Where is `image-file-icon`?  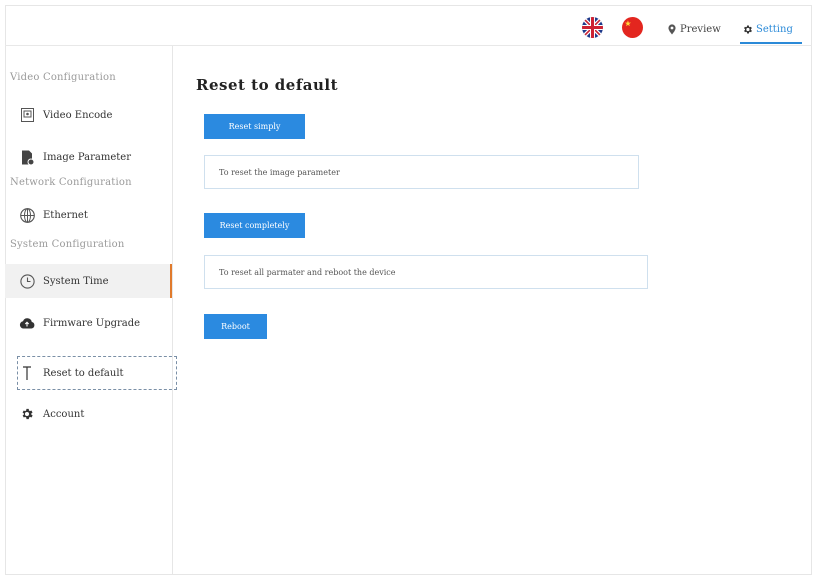
image-file-icon is located at coordinates (27, 157).